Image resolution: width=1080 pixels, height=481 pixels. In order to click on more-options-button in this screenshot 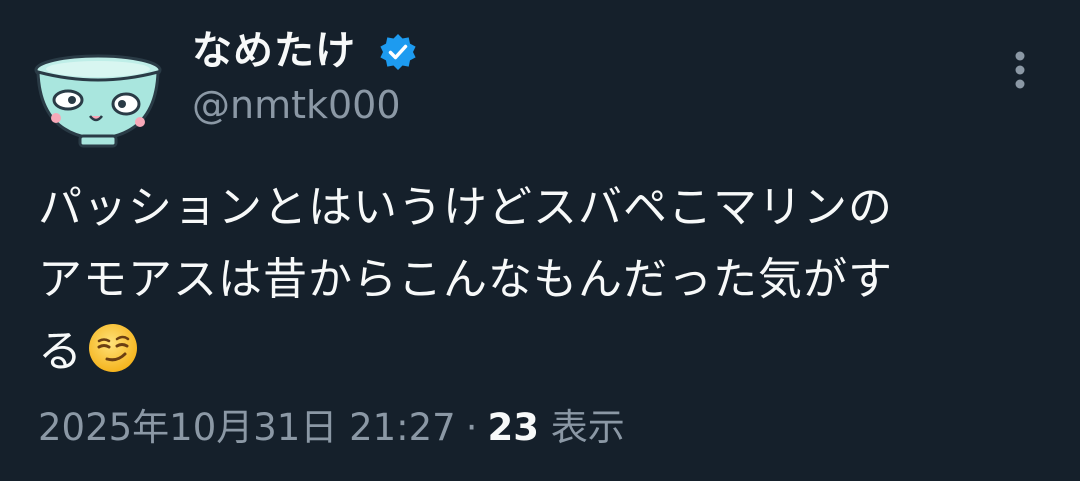, I will do `click(1020, 70)`.